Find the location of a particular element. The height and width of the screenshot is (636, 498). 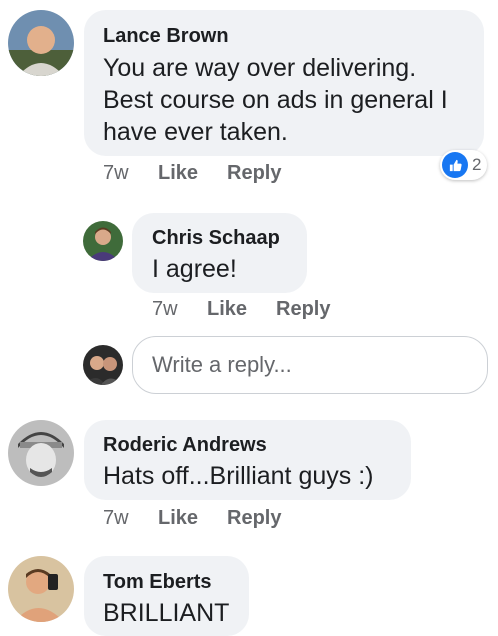

avatar-tom-eberts is located at coordinates (41, 589).